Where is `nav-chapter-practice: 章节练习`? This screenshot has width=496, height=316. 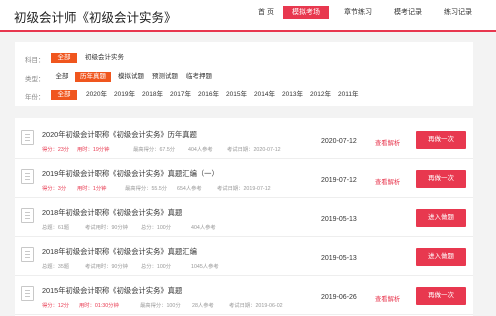 nav-chapter-practice: 章节练习 is located at coordinates (358, 12).